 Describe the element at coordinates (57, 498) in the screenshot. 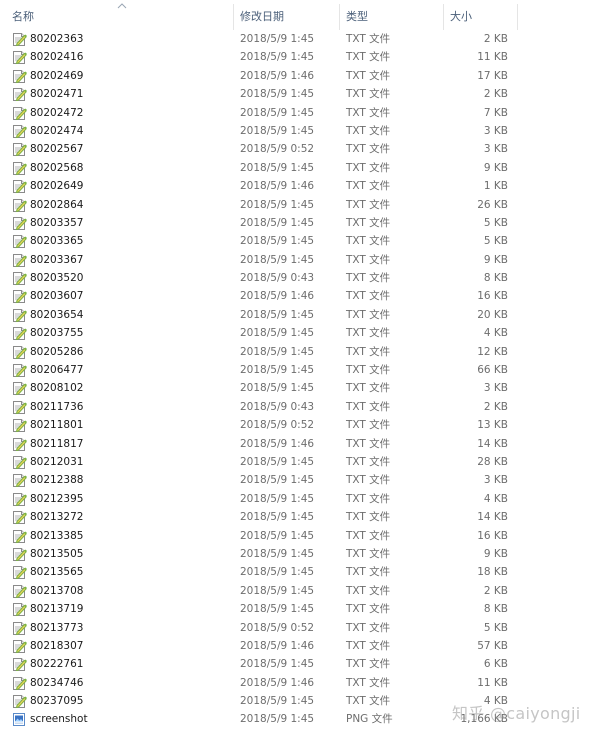

I see `file-name: 80212395` at that location.